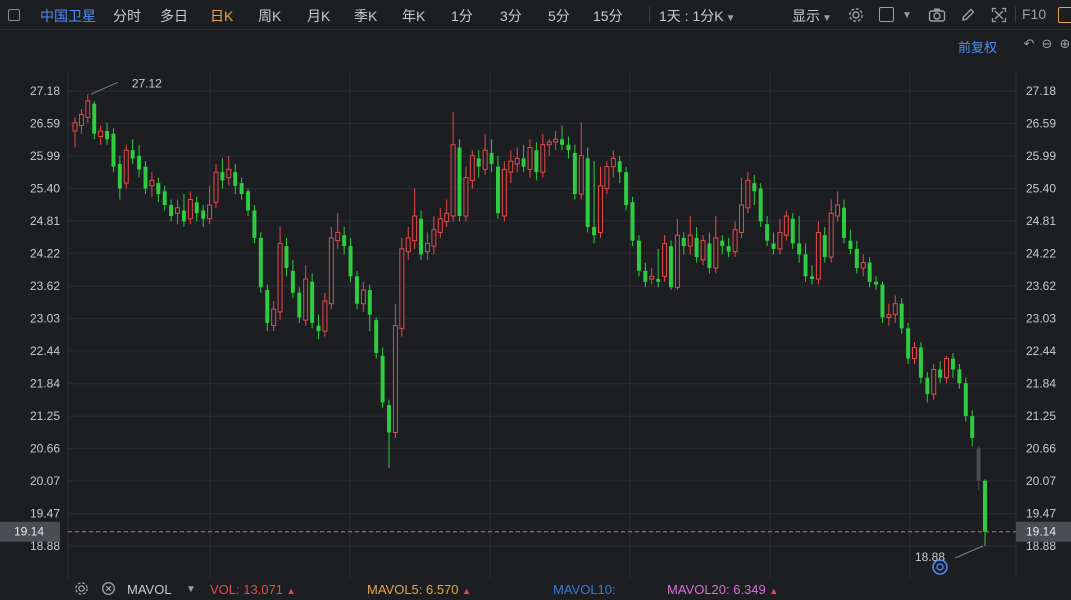  I want to click on mavol10-value: MAVOL10:, so click(584, 589).